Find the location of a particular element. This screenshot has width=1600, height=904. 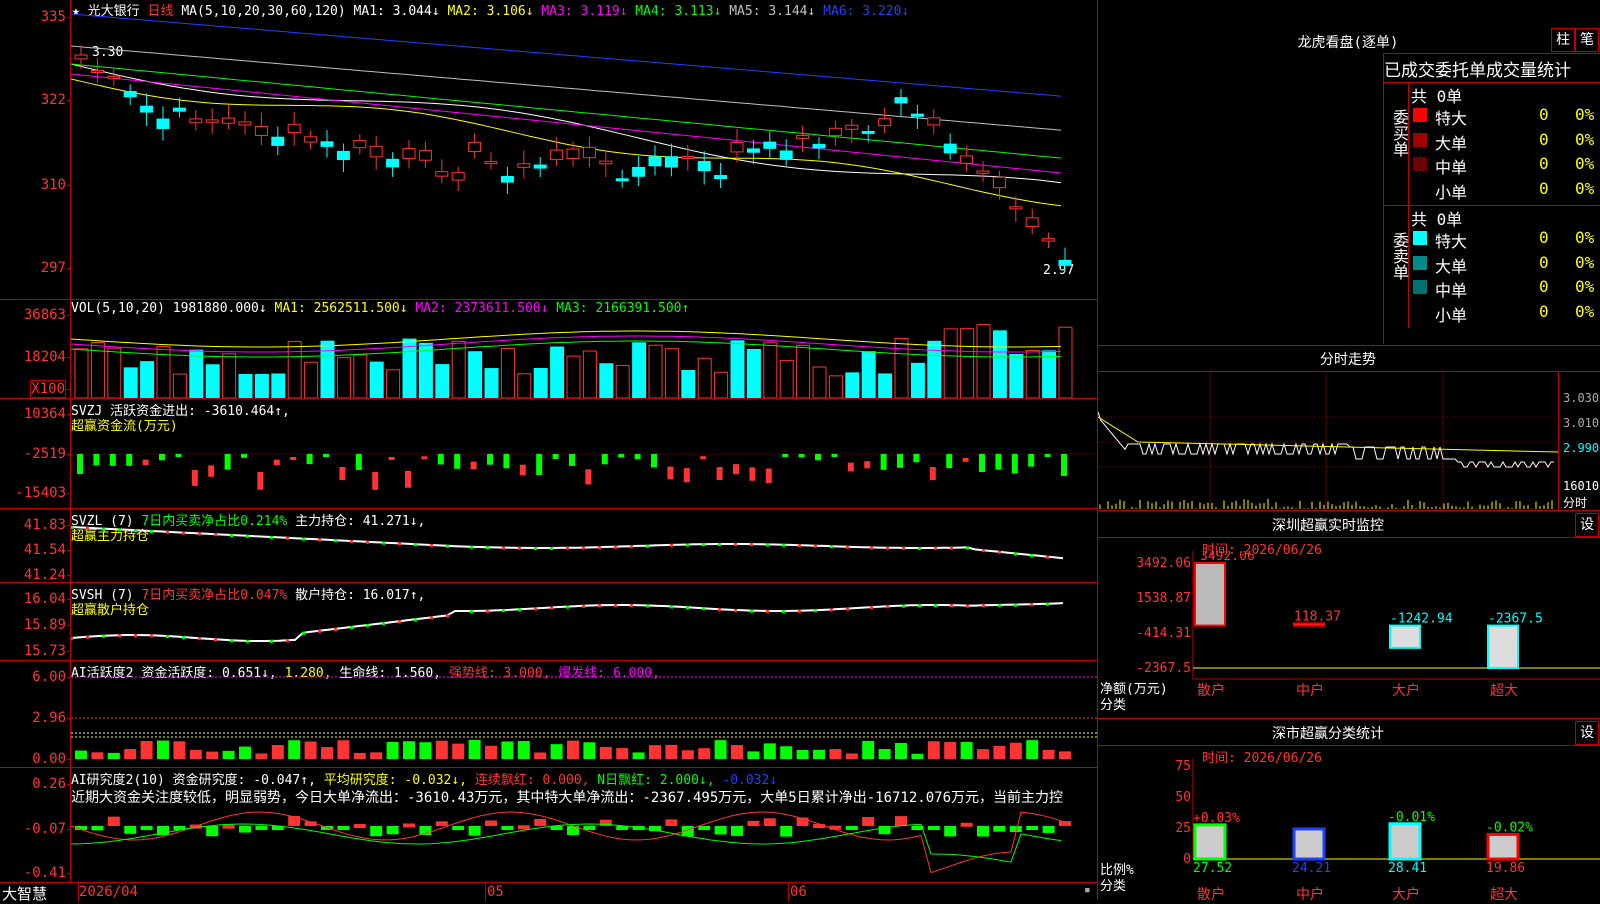

sz-classify-settings-button: 设 is located at coordinates (1587, 733).